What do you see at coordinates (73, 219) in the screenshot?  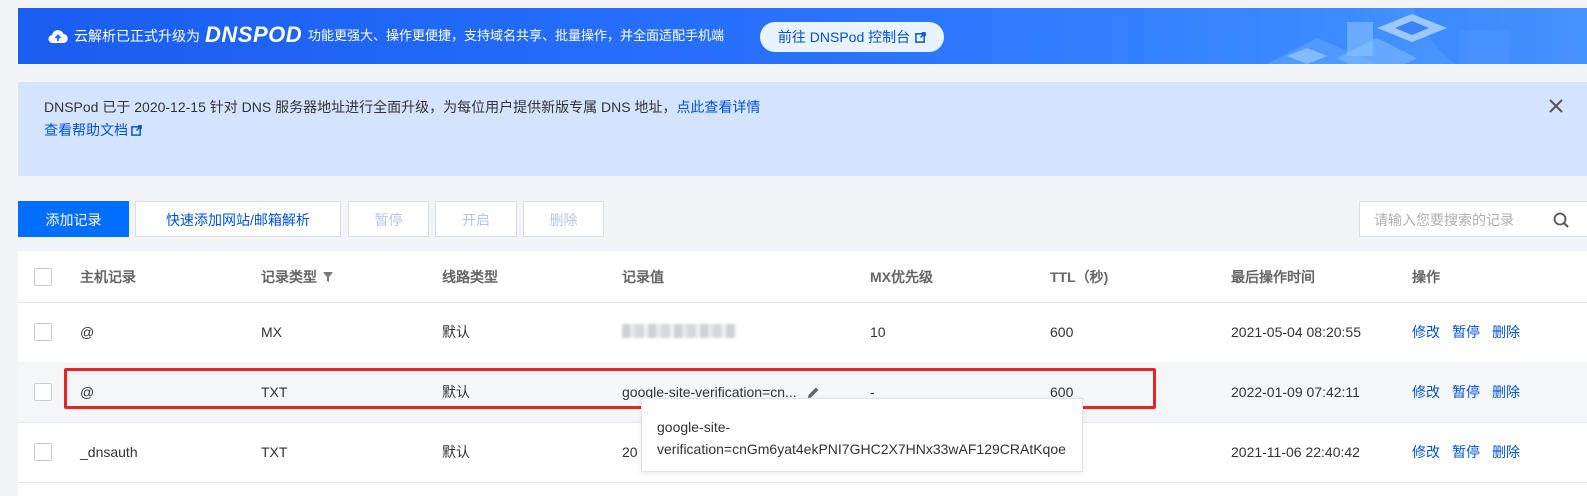 I see `add-record-button: 添加记录` at bounding box center [73, 219].